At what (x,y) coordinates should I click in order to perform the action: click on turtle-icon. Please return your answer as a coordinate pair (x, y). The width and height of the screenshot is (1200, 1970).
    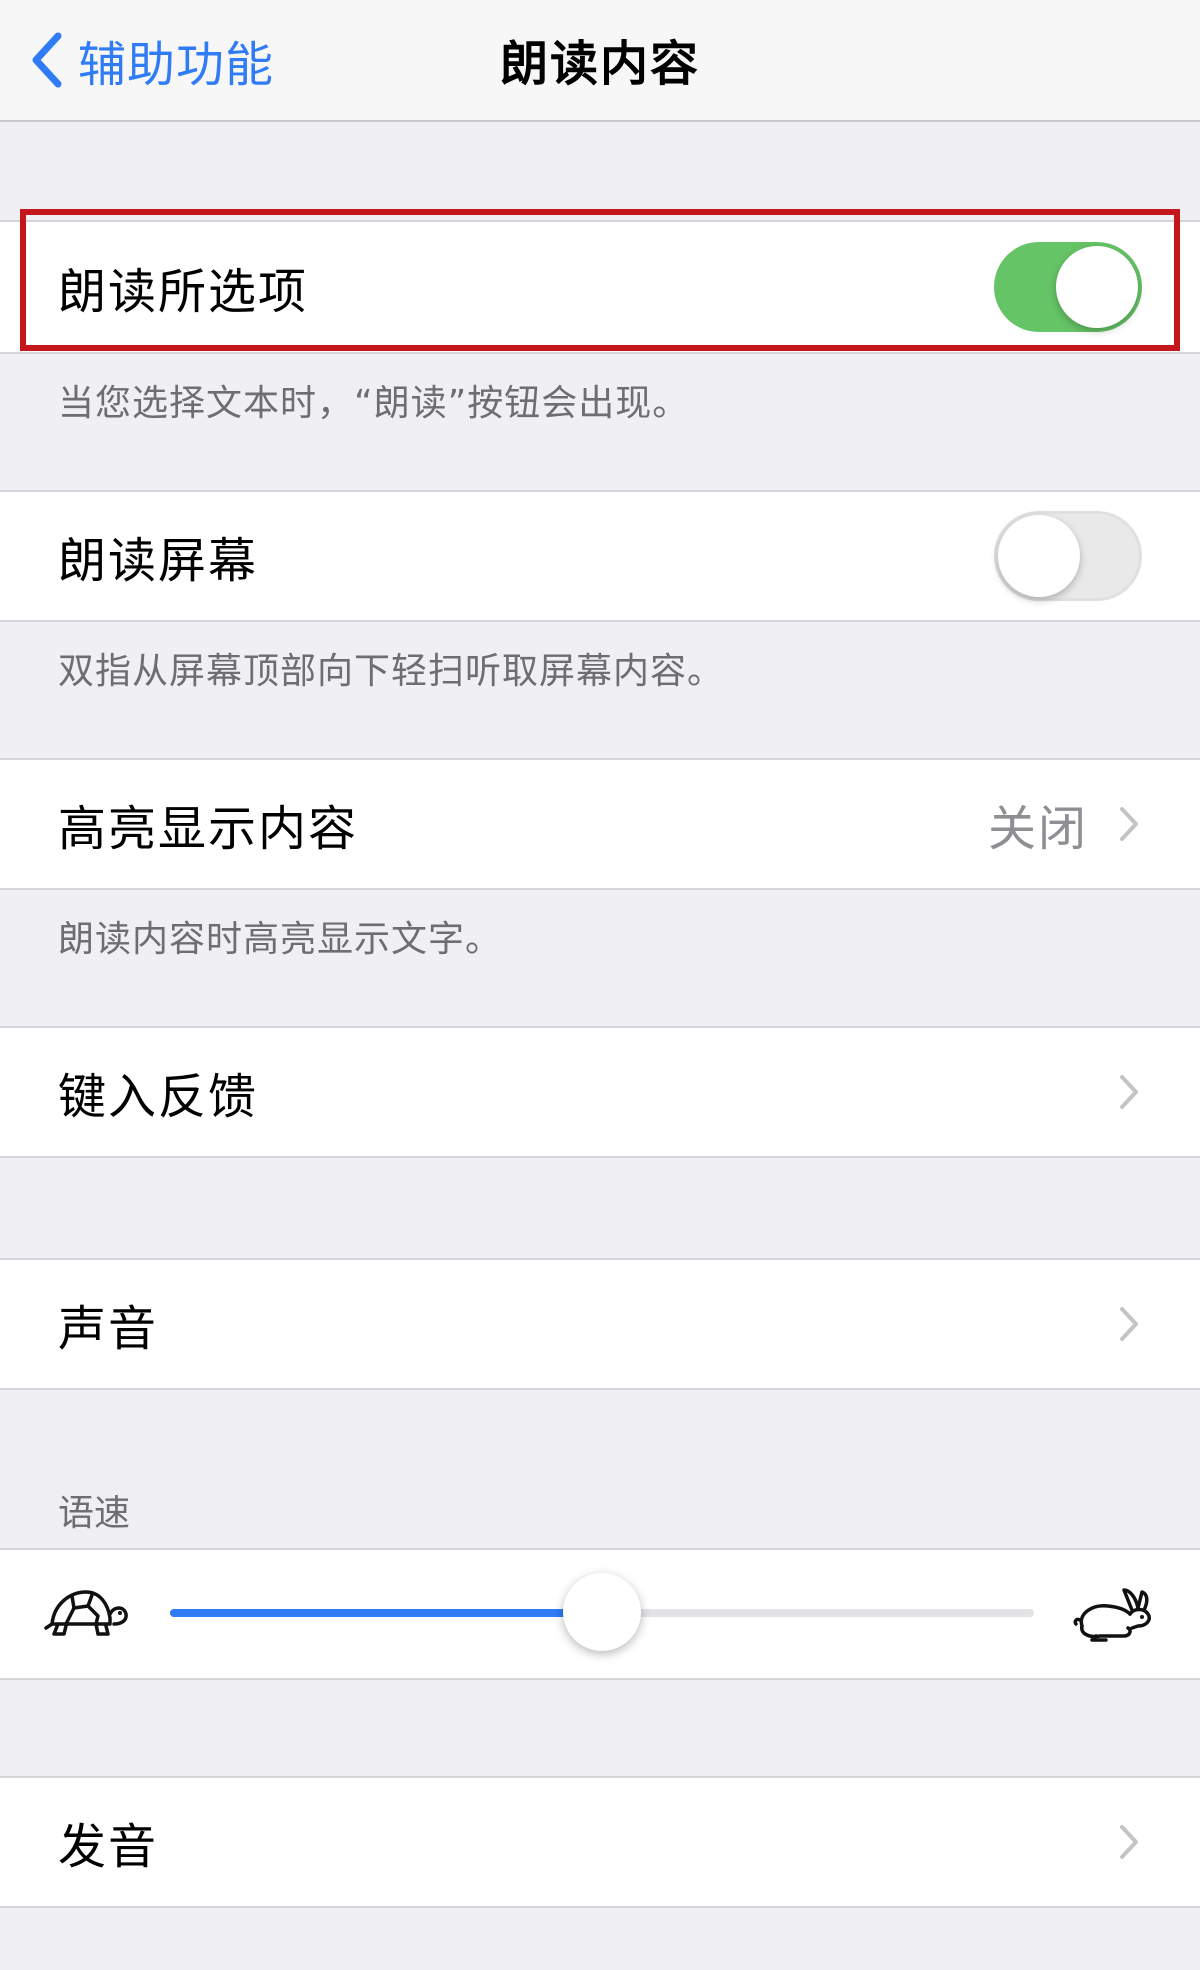
    Looking at the image, I should click on (86, 1613).